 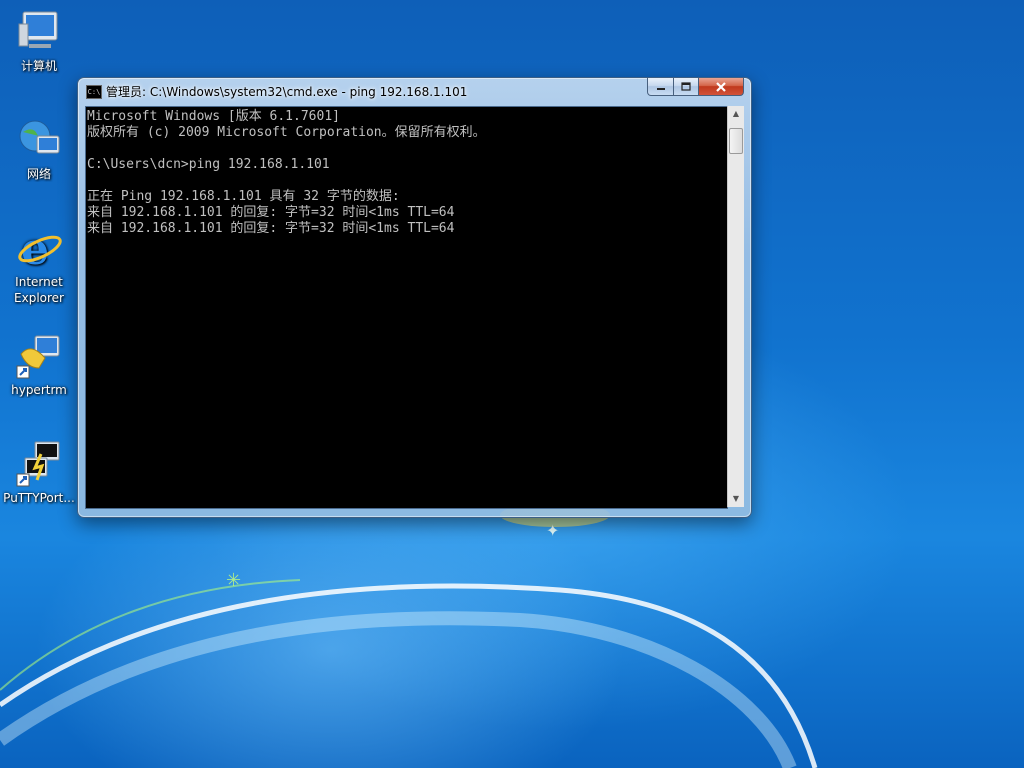 I want to click on putty-icon, so click(x=38, y=464).